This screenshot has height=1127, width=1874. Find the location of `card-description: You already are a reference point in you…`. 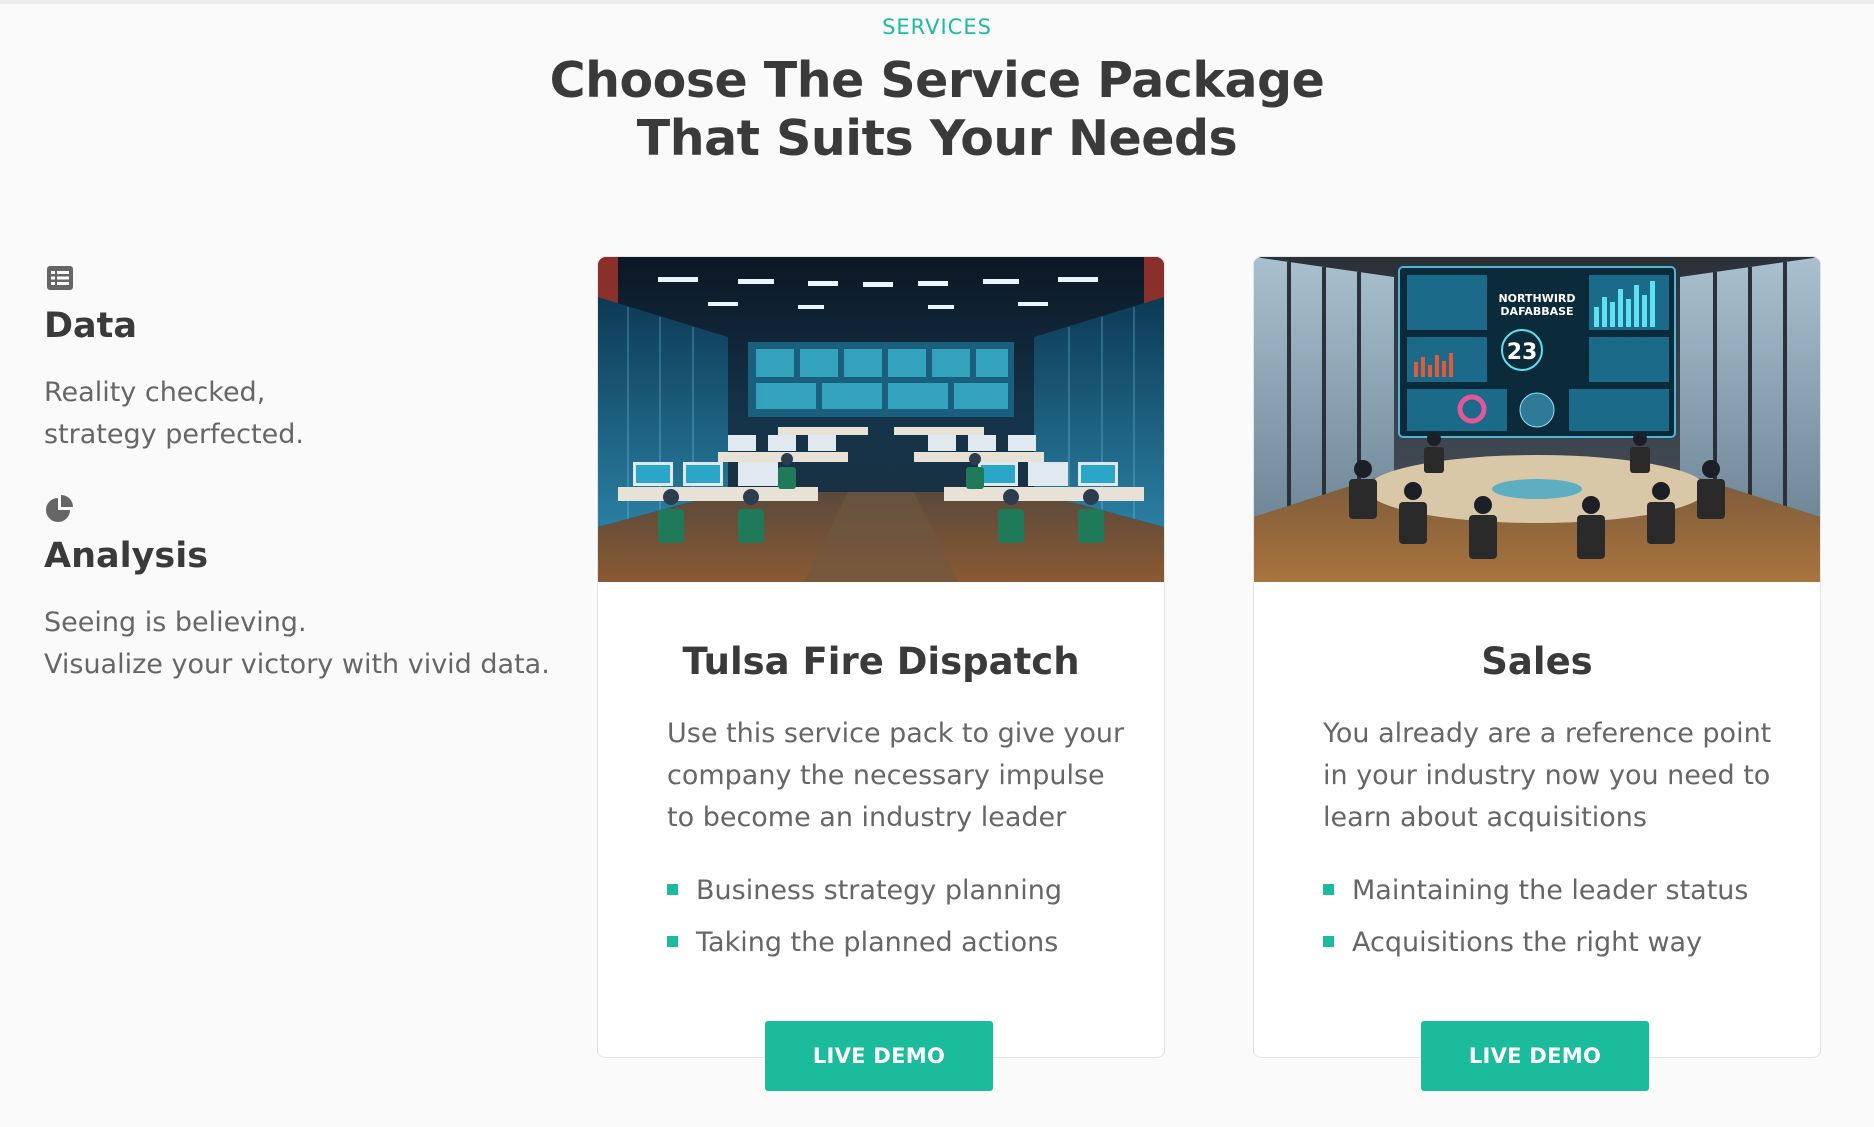

card-description: You already are a reference point in you… is located at coordinates (1547, 775).